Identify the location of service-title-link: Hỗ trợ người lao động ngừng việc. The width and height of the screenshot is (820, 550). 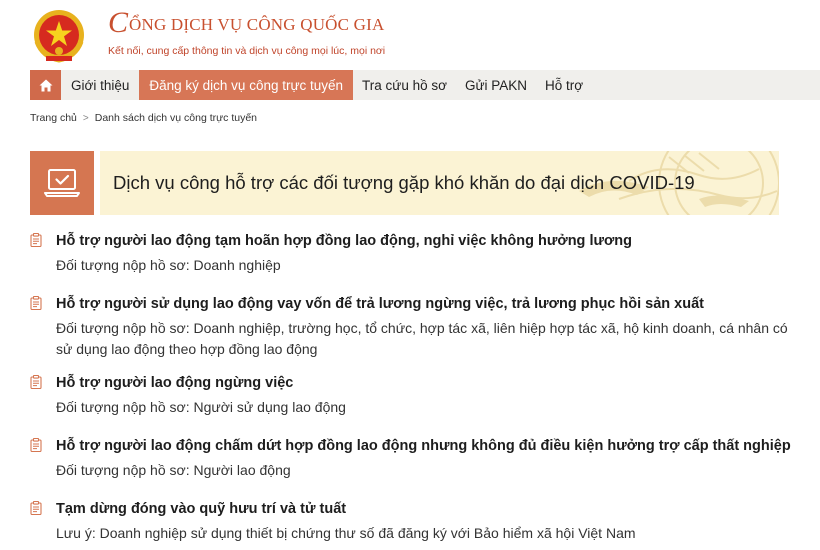
(423, 383).